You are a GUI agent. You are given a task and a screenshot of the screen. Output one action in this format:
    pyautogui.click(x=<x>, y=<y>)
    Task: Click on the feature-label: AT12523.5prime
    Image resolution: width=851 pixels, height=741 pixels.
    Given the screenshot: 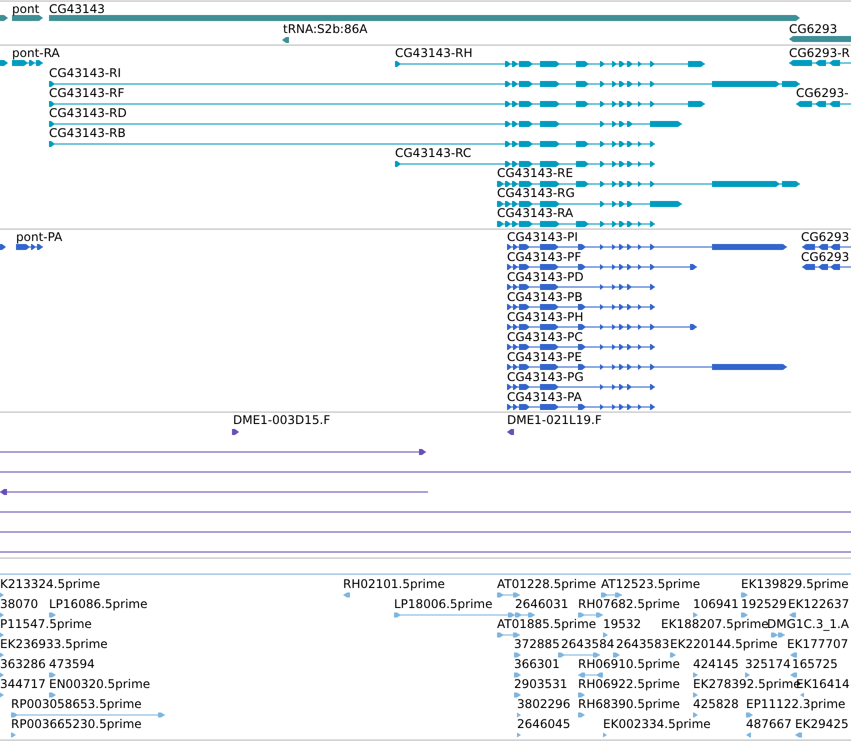 What is the action you would take?
    pyautogui.click(x=650, y=584)
    